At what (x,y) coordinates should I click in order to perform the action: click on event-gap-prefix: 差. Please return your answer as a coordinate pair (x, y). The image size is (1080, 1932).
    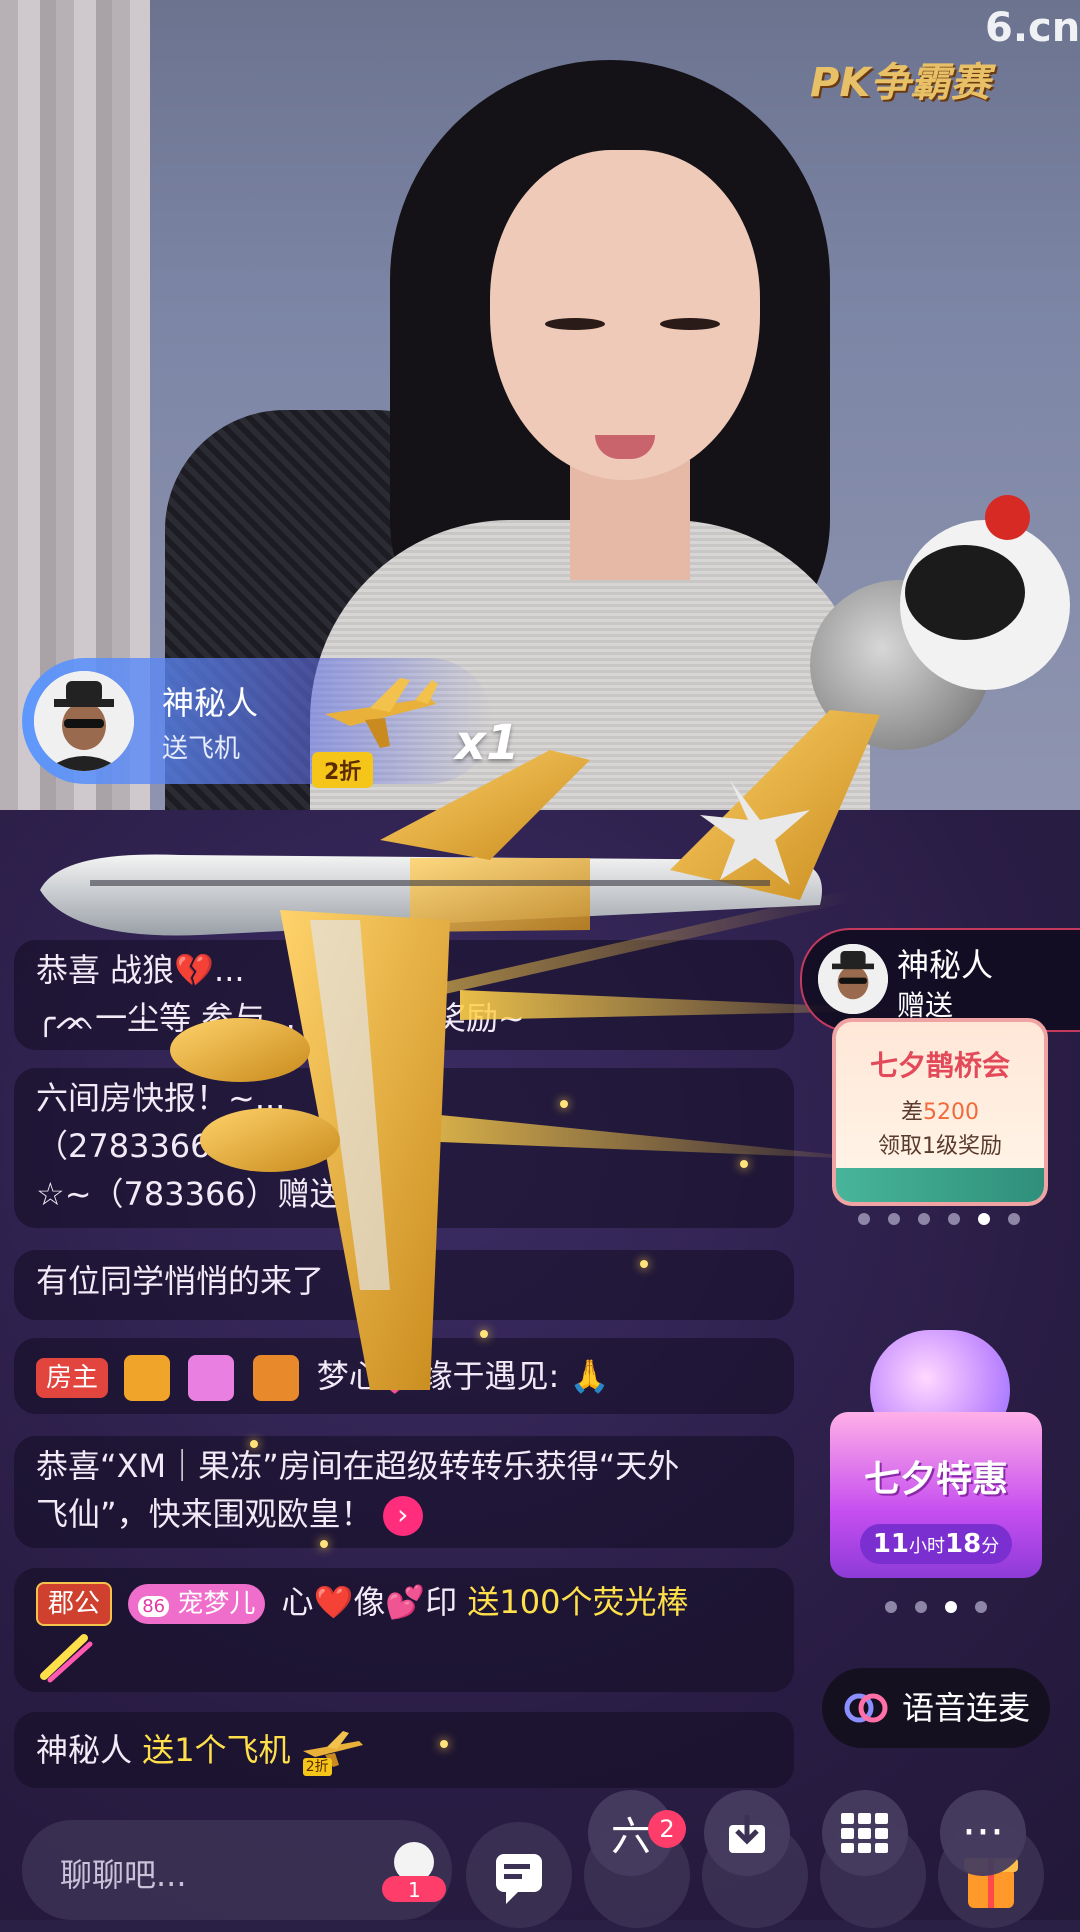
    Looking at the image, I should click on (911, 1112).